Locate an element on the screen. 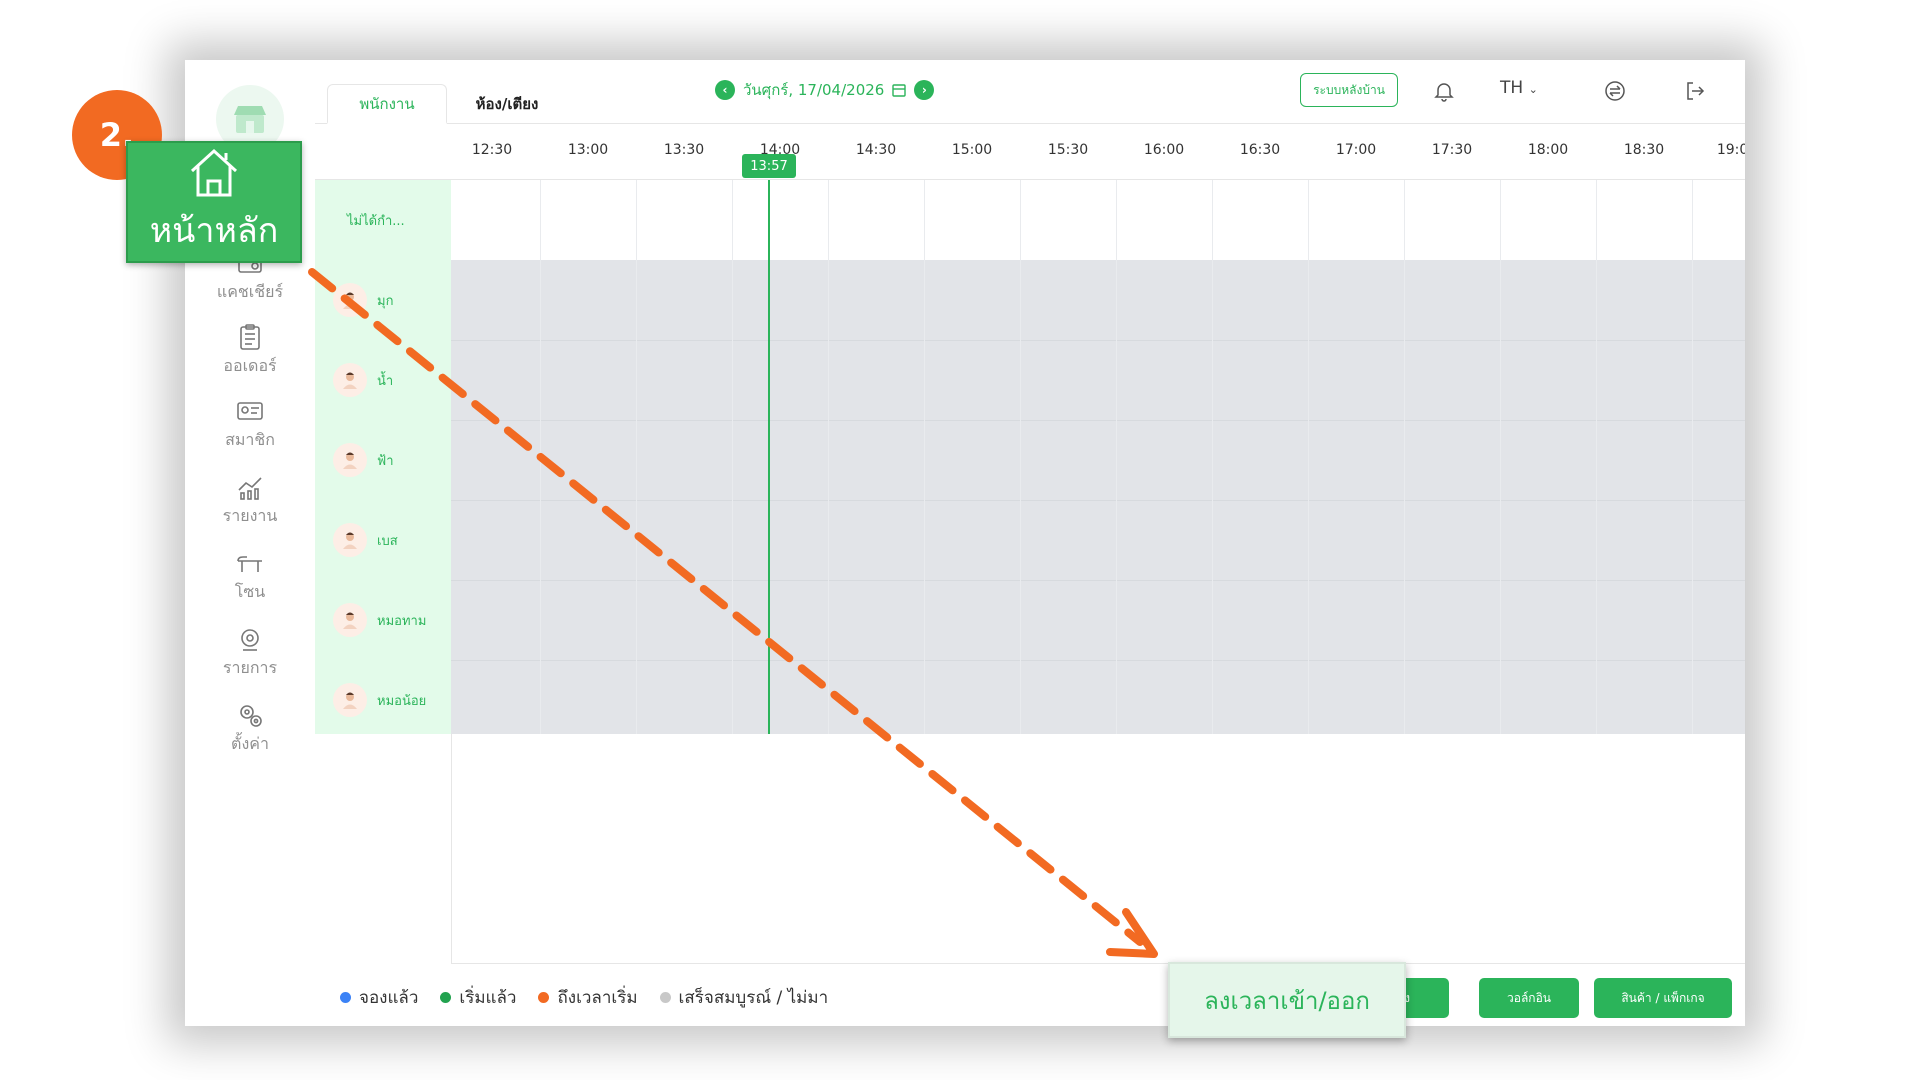 The image size is (1920, 1080). language-code: TH is located at coordinates (1512, 88).